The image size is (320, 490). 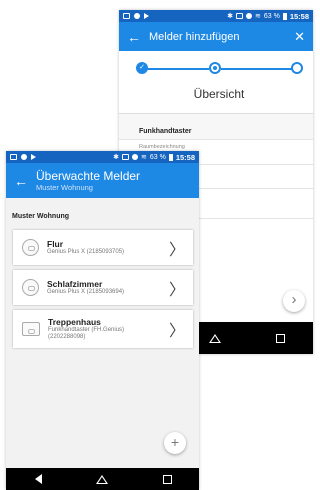 I want to click on device-card-flur: Flur Genius Plus X (2185093705) 〉, so click(x=103, y=247).